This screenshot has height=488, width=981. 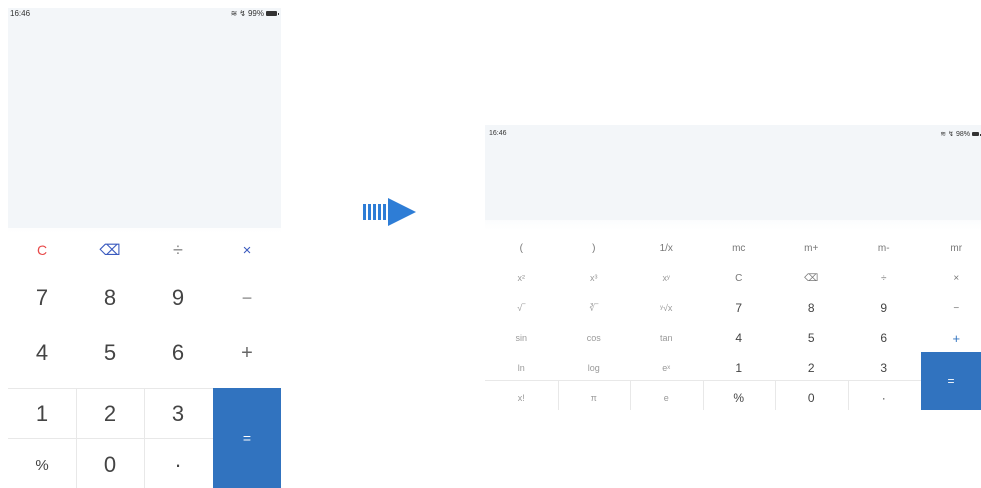 What do you see at coordinates (402, 212) in the screenshot?
I see `arrow-head` at bounding box center [402, 212].